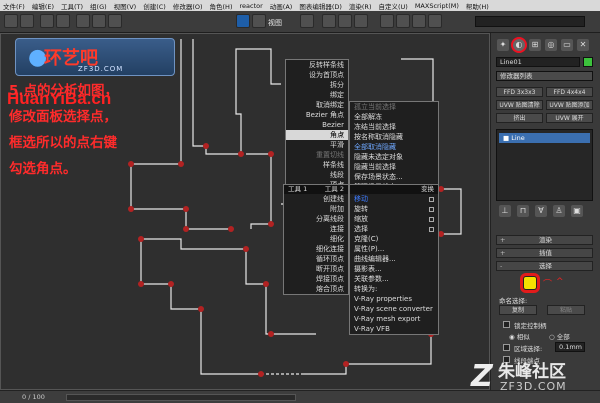 This screenshot has width=600, height=403. What do you see at coordinates (566, 310) in the screenshot?
I see `paste-button: 粘贴` at bounding box center [566, 310].